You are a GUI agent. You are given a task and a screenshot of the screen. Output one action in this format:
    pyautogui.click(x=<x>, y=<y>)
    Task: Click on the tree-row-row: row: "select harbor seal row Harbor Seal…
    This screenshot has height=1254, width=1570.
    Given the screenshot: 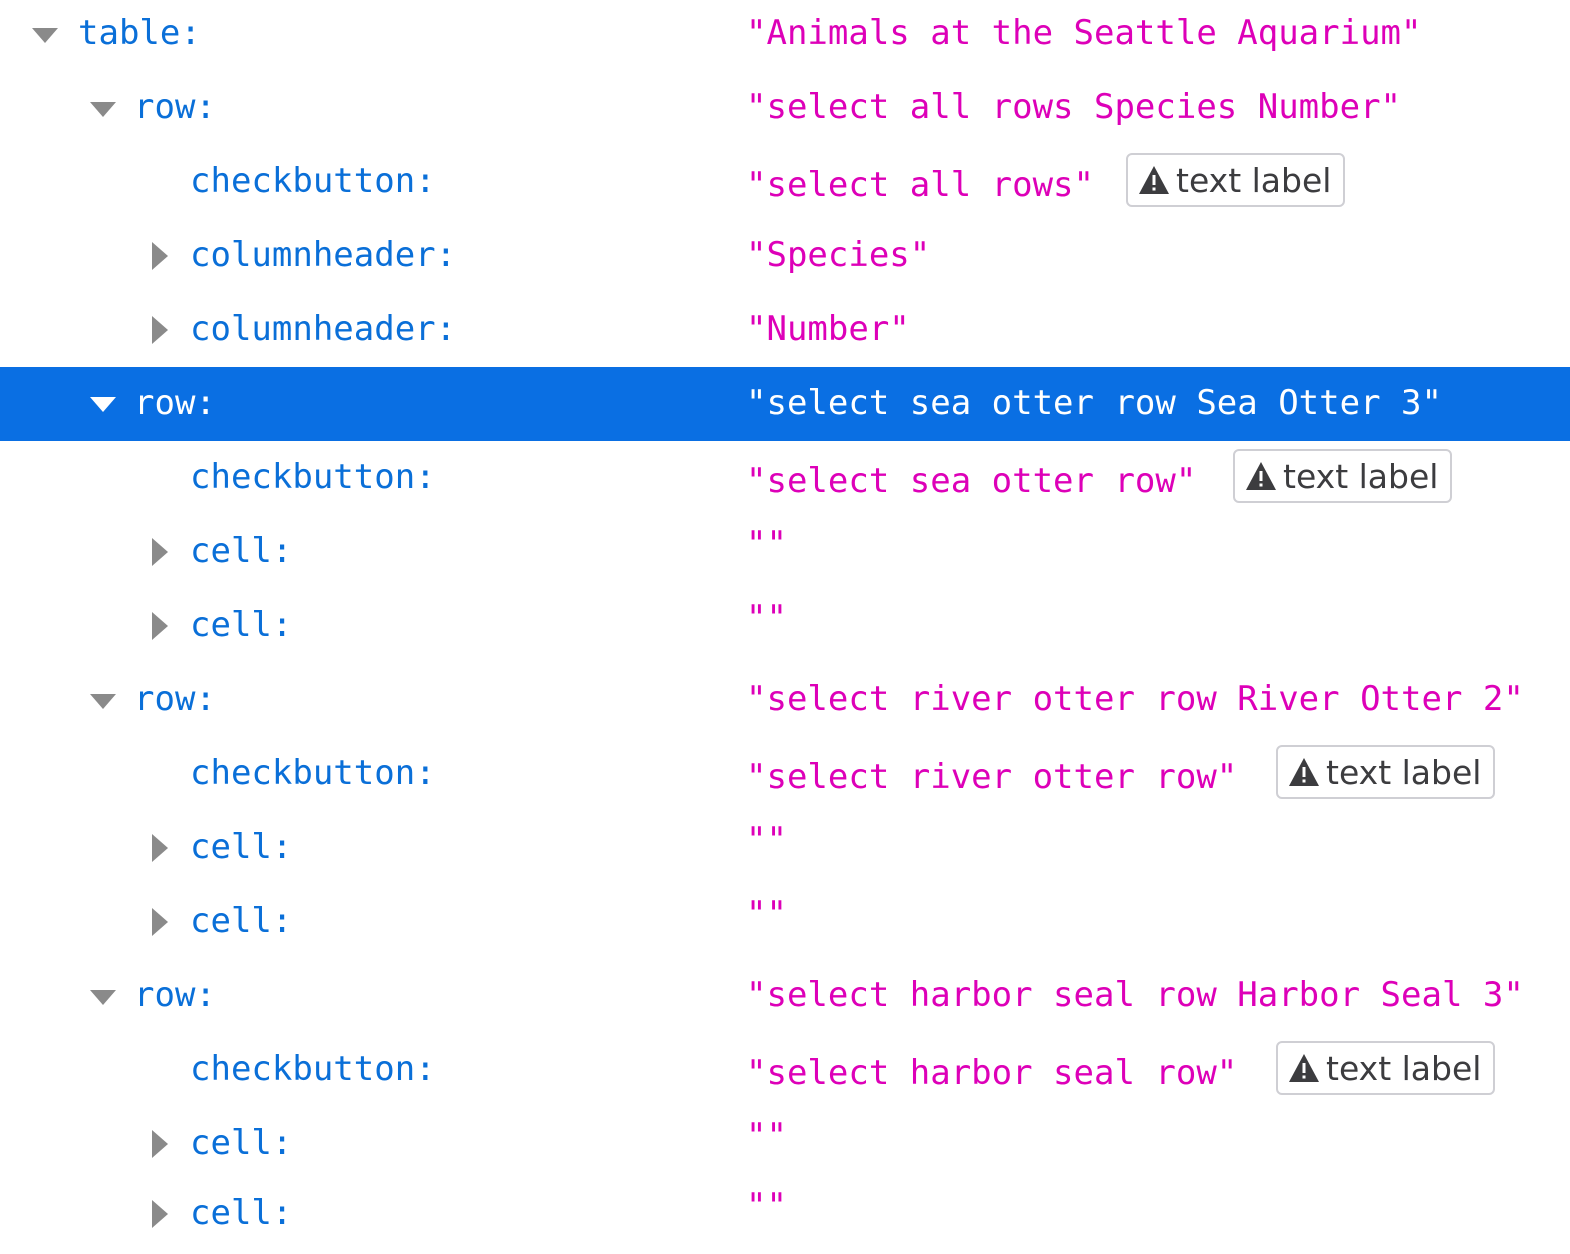 What is the action you would take?
    pyautogui.click(x=785, y=999)
    